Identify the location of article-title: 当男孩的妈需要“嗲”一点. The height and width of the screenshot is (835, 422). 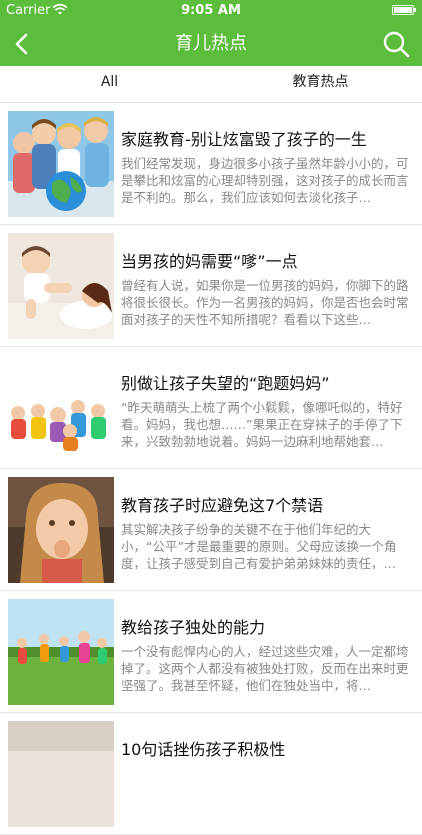
(209, 261).